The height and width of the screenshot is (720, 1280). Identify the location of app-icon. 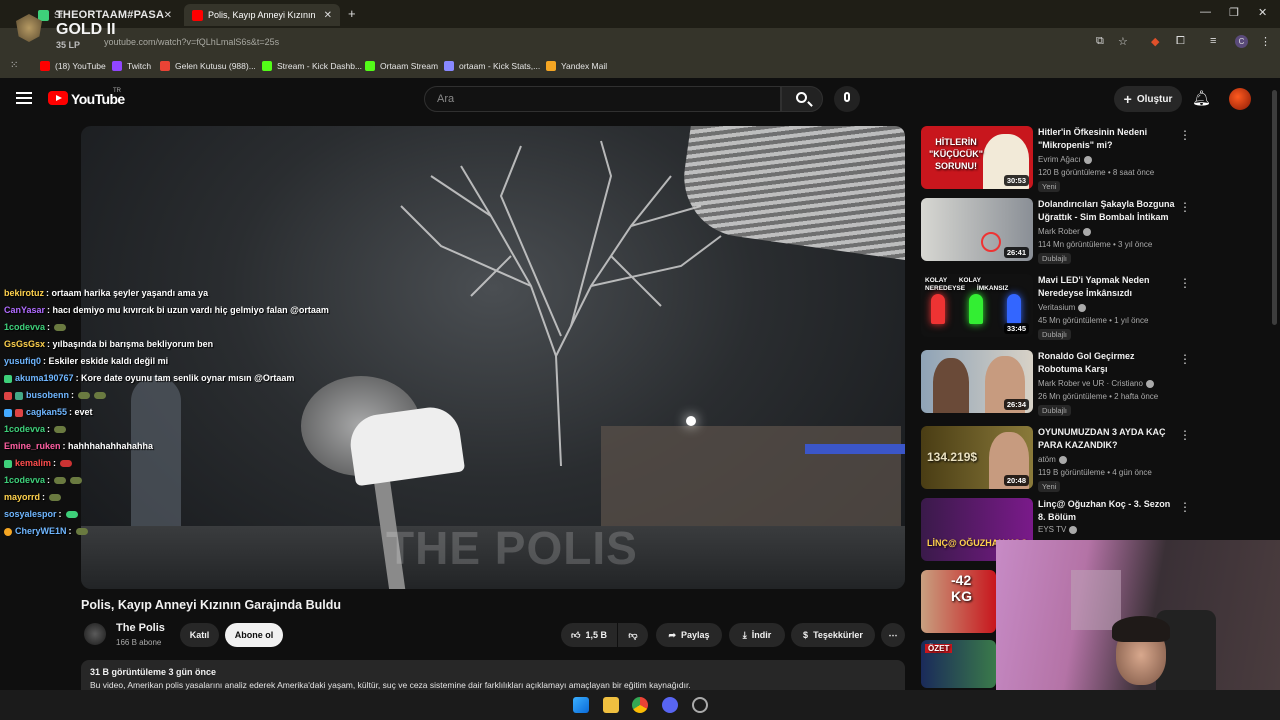
(700, 705).